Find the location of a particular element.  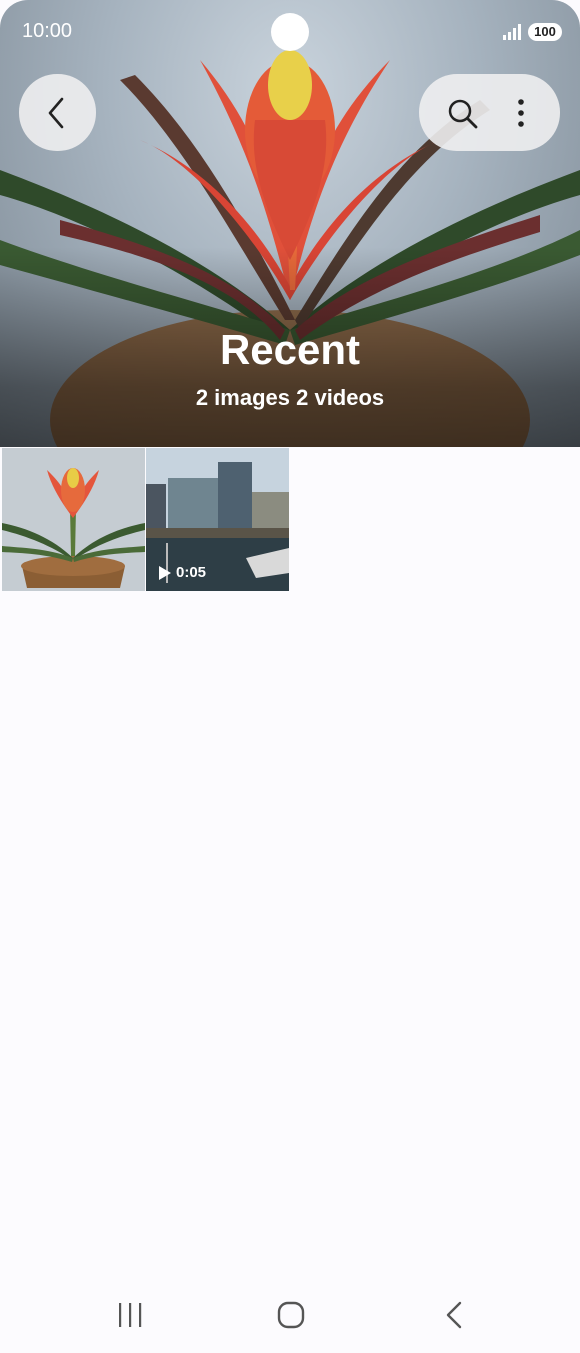

signal-icon is located at coordinates (512, 32).